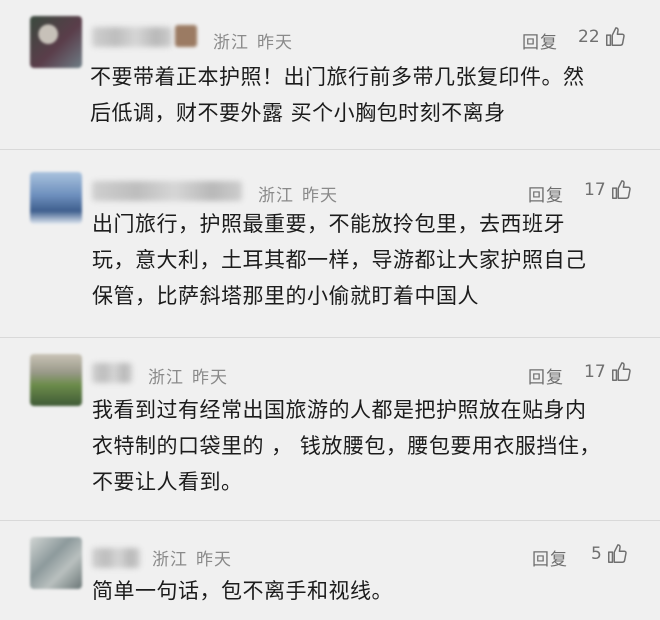  What do you see at coordinates (285, 296) in the screenshot?
I see `comment-text-line: 保管，比萨斜塔那里的小偷就盯着中国人` at bounding box center [285, 296].